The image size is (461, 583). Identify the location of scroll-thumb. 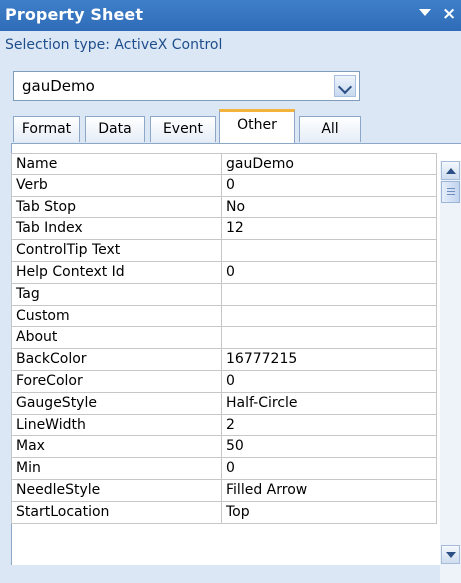
(450, 192).